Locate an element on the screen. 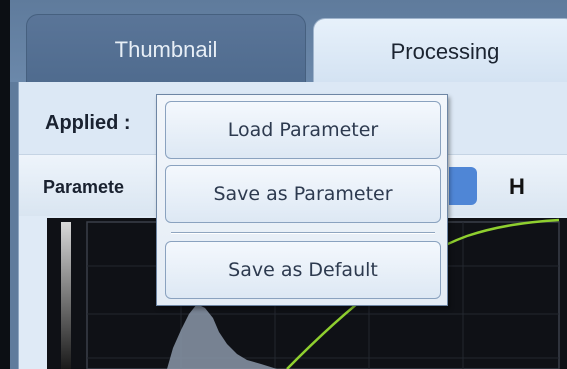  tab-processing-label: Processing is located at coordinates (445, 51).